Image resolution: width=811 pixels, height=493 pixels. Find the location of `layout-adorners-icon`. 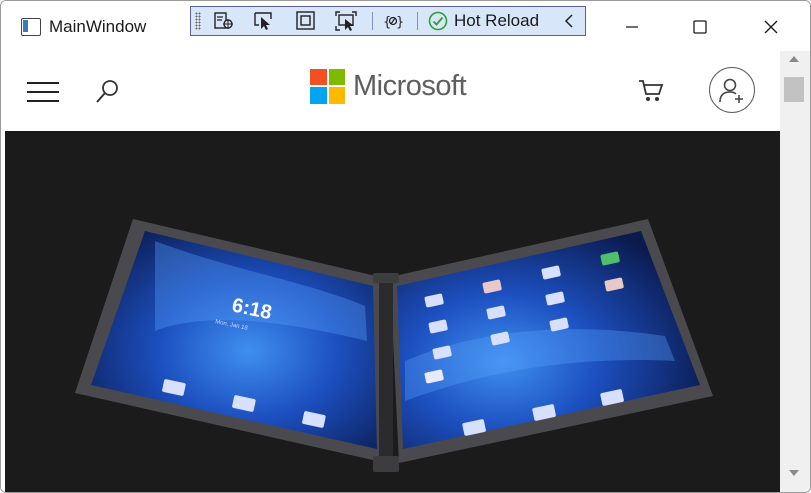

layout-adorners-icon is located at coordinates (305, 20).